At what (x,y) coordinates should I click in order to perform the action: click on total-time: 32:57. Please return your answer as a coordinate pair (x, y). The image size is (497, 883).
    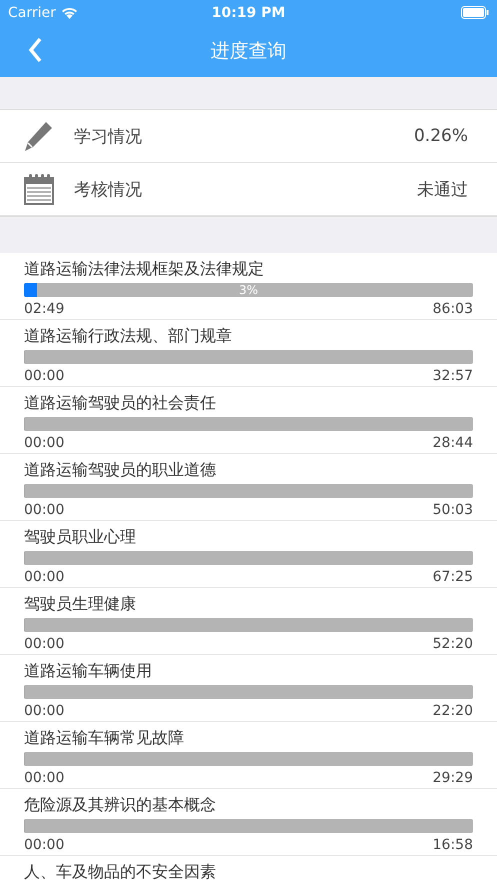
    Looking at the image, I should click on (452, 376).